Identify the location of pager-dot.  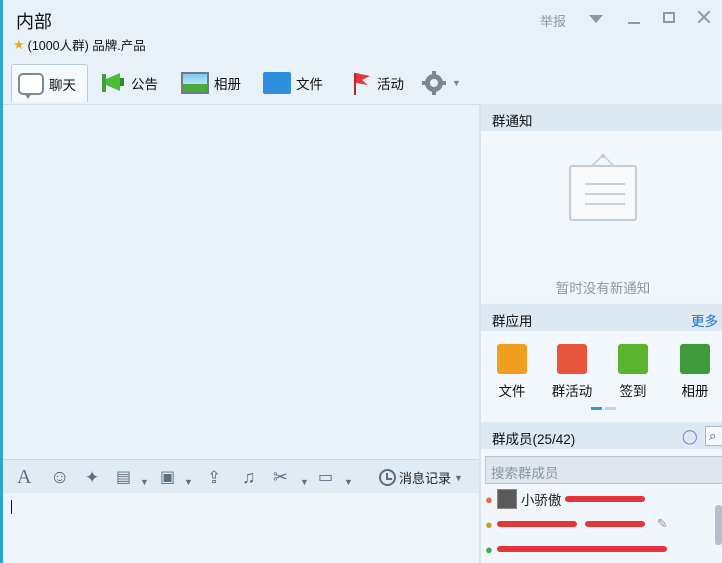
(610, 408).